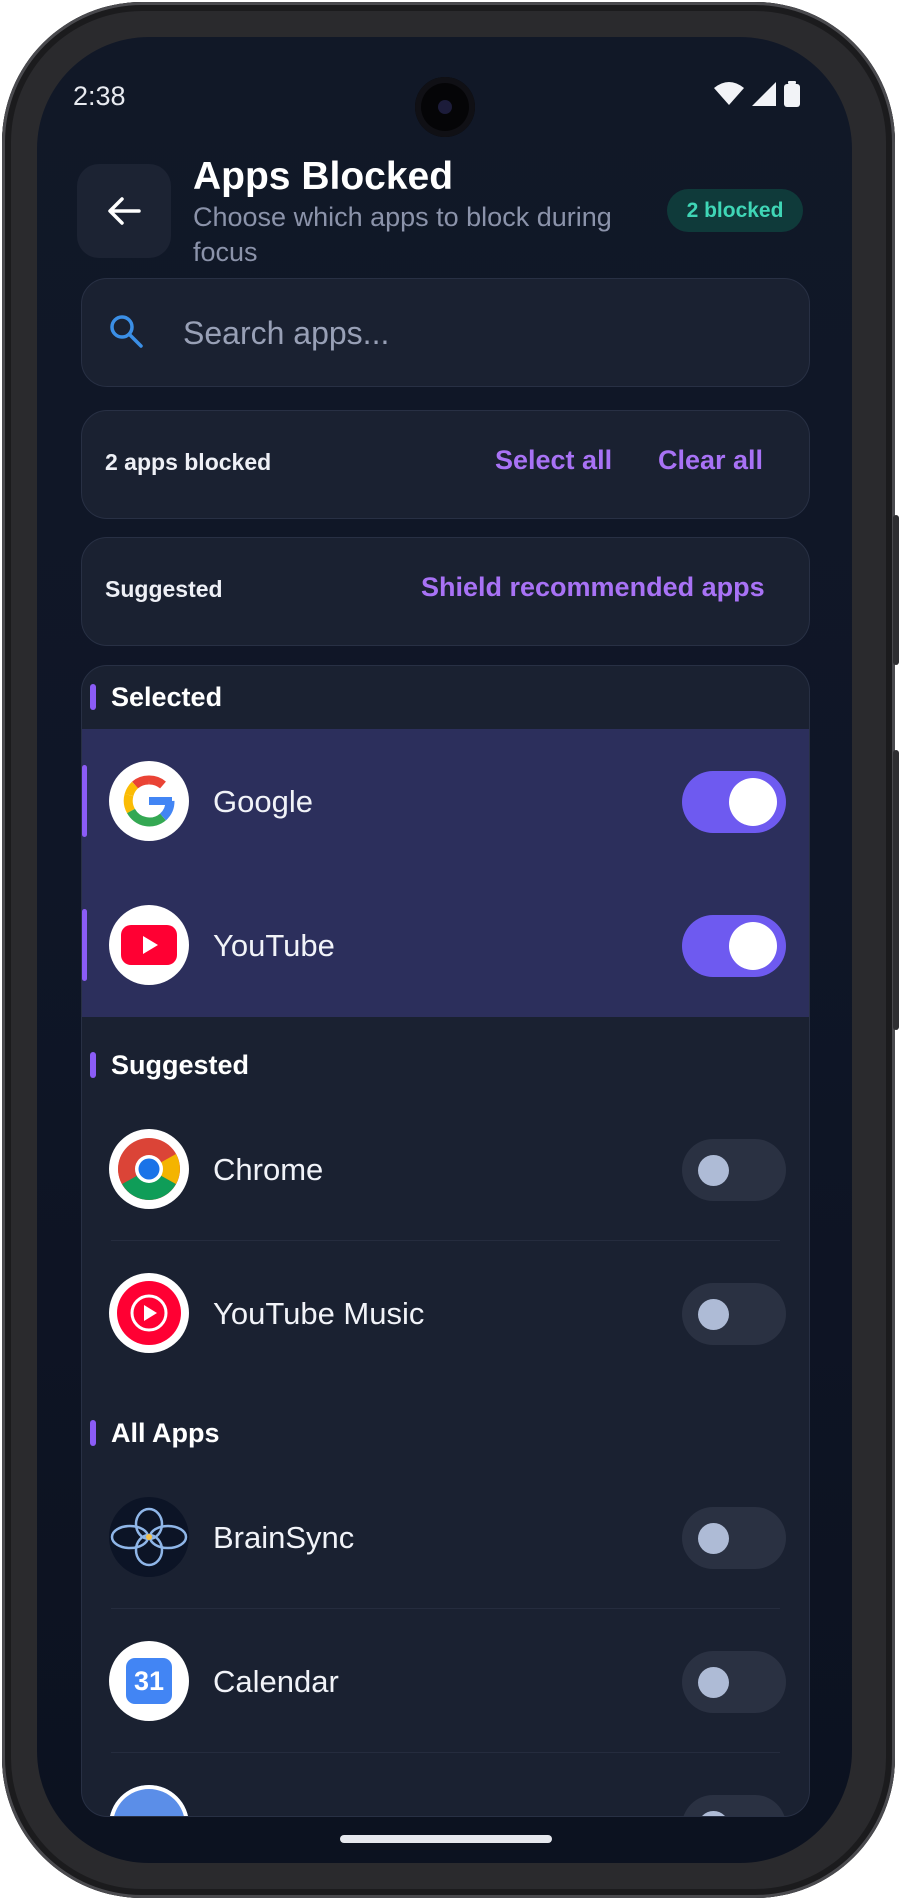 The image size is (899, 1900). I want to click on app-name: Chrome, so click(268, 1169).